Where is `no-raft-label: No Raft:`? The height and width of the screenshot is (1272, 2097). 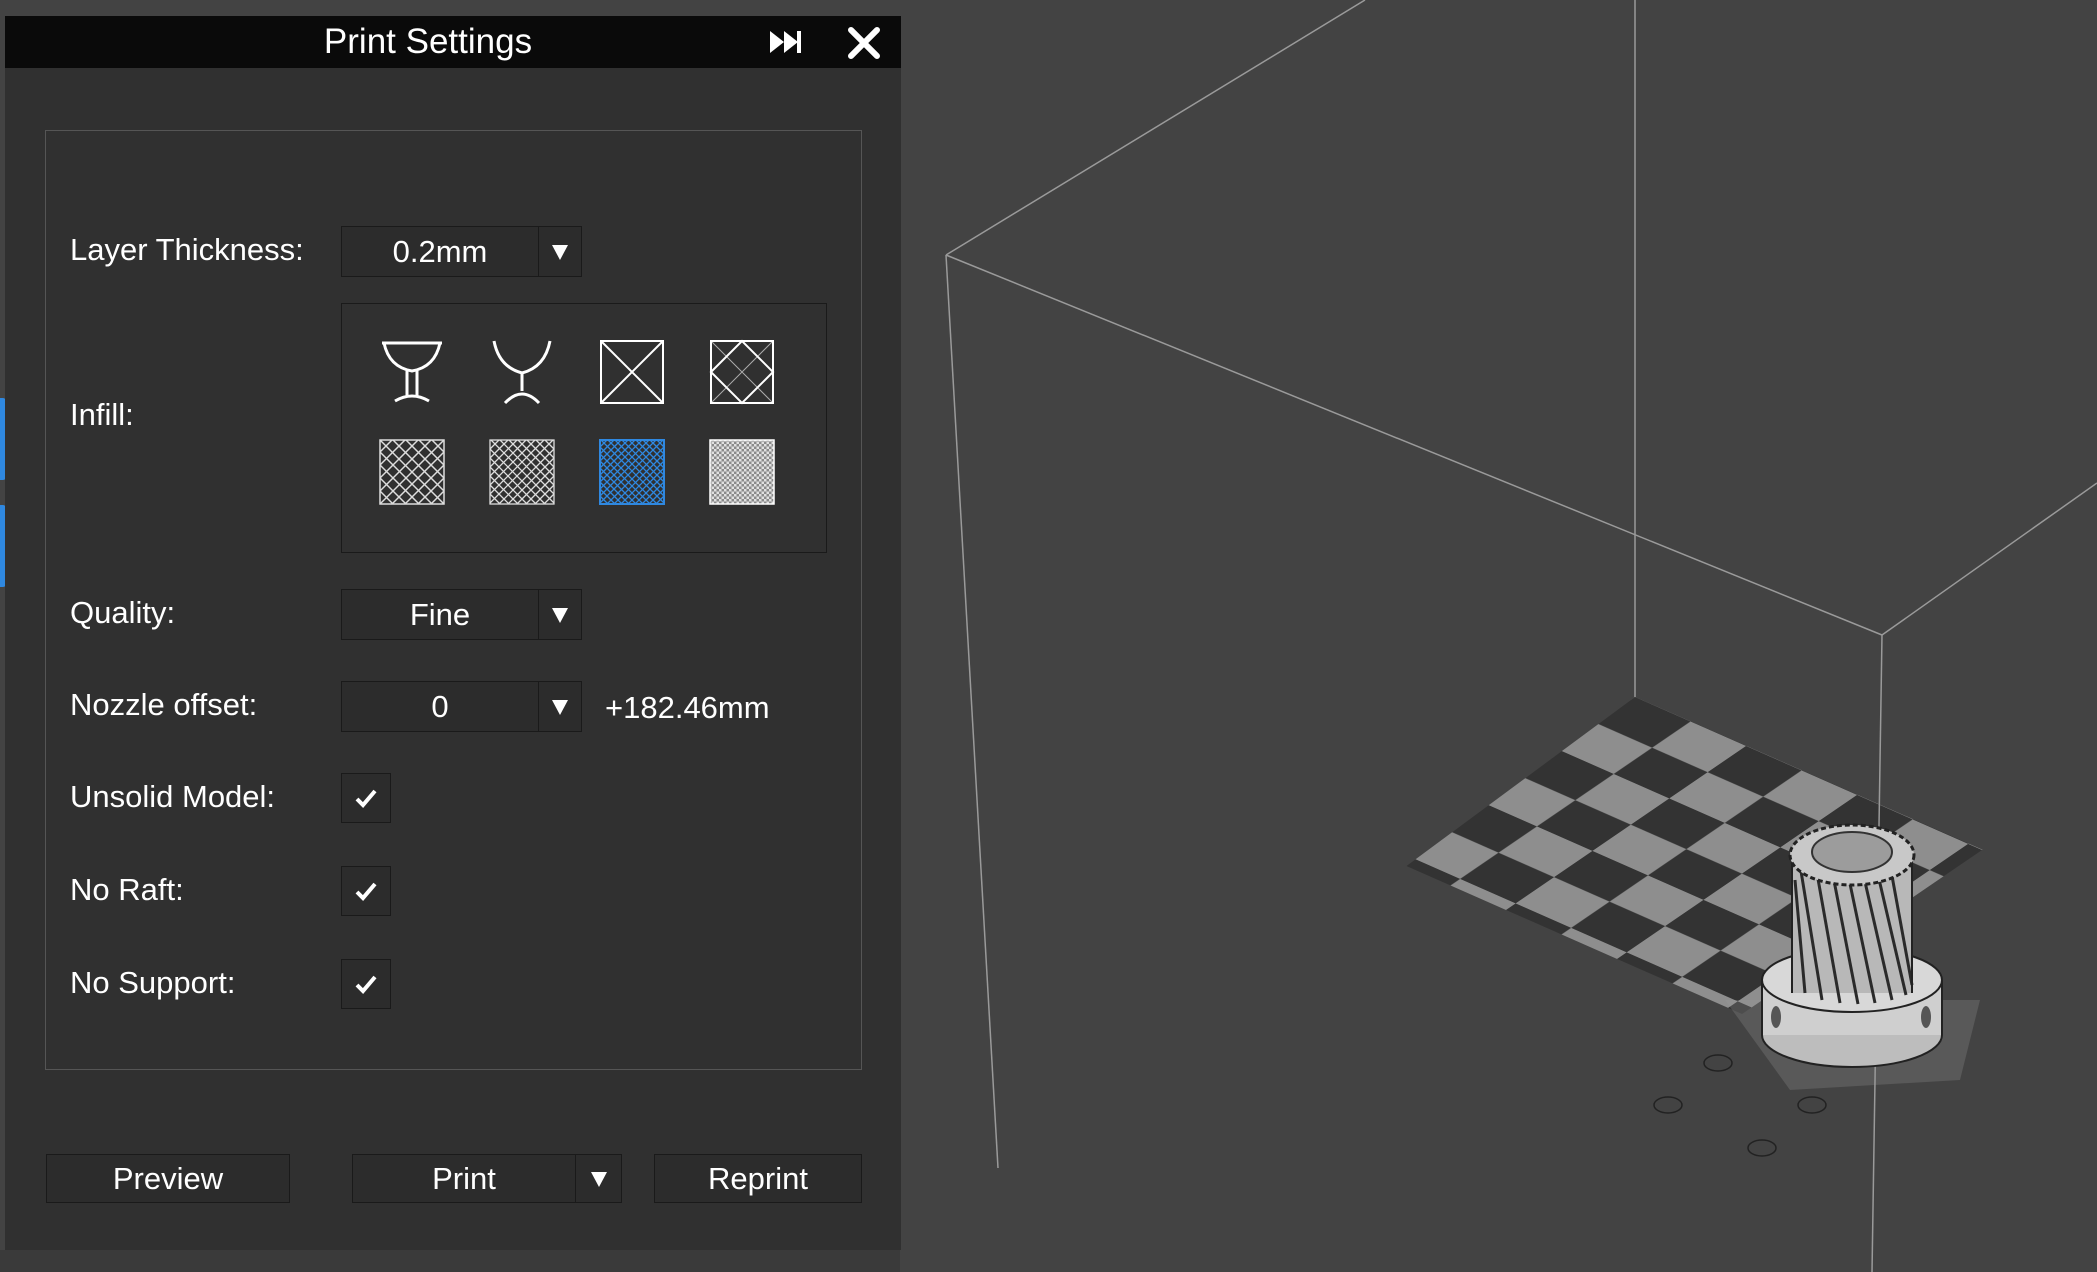
no-raft-label: No Raft: is located at coordinates (127, 889).